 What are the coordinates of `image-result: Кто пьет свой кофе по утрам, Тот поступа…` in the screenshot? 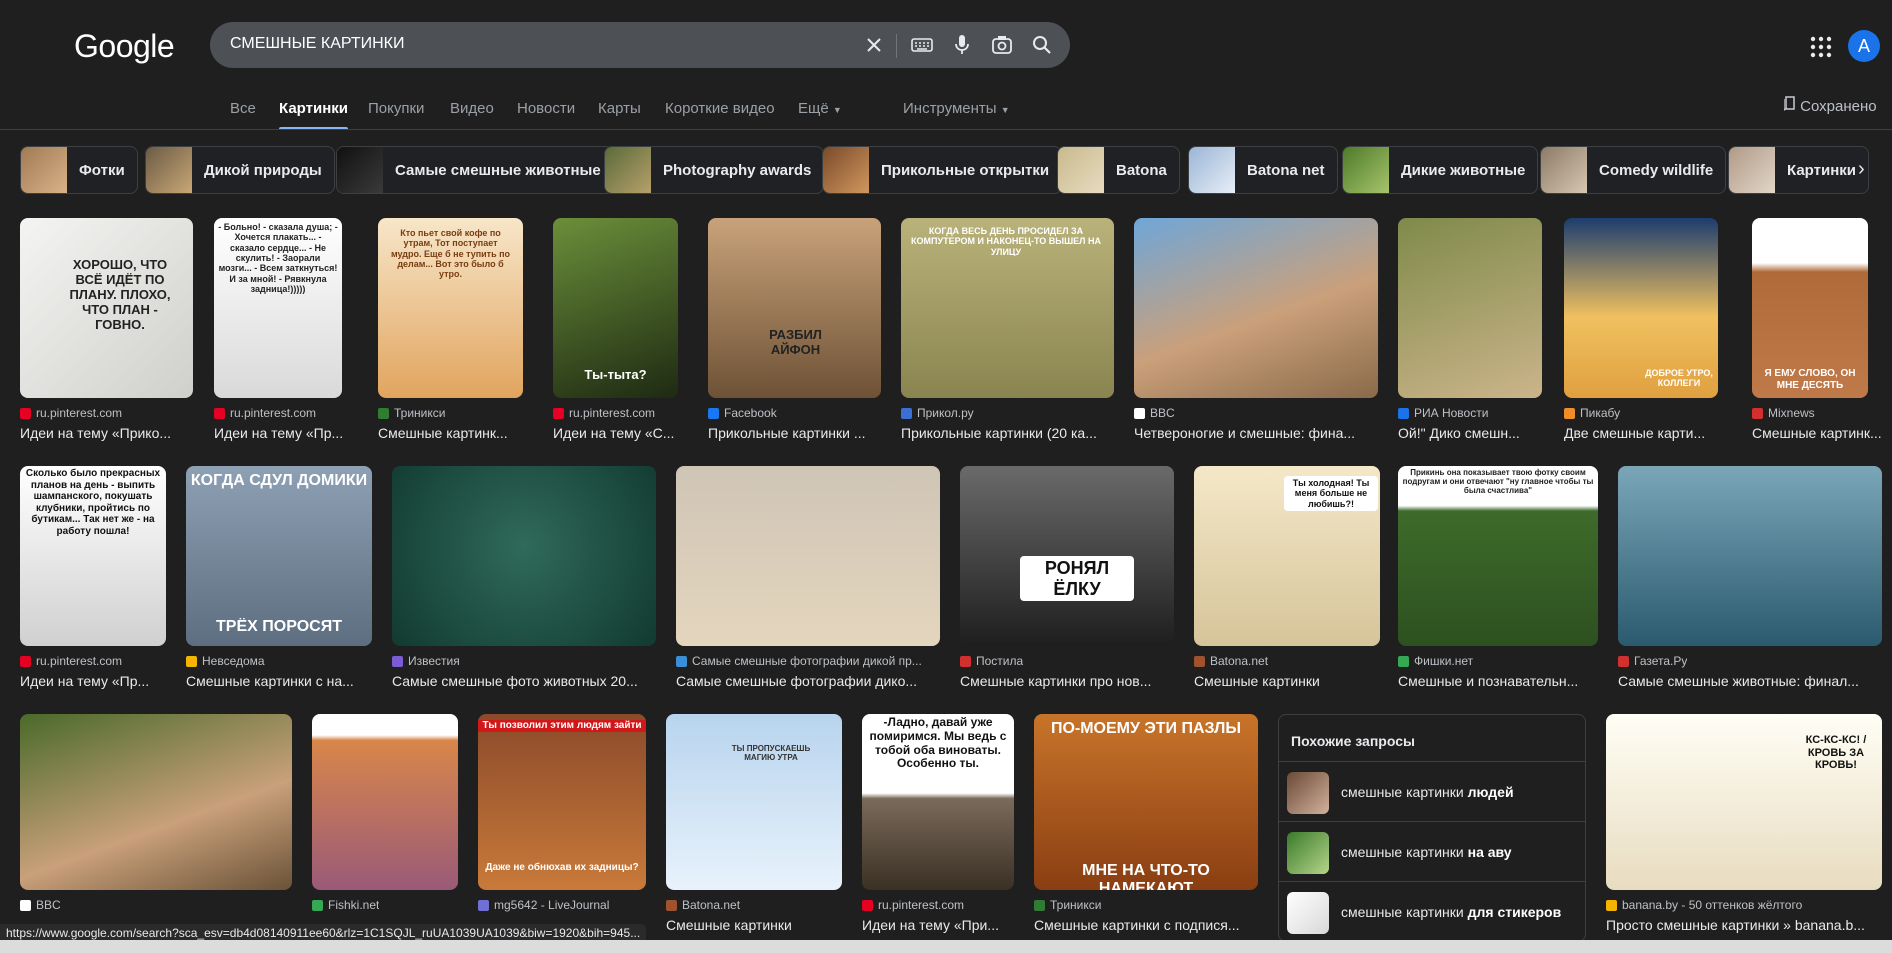 It's located at (450, 338).